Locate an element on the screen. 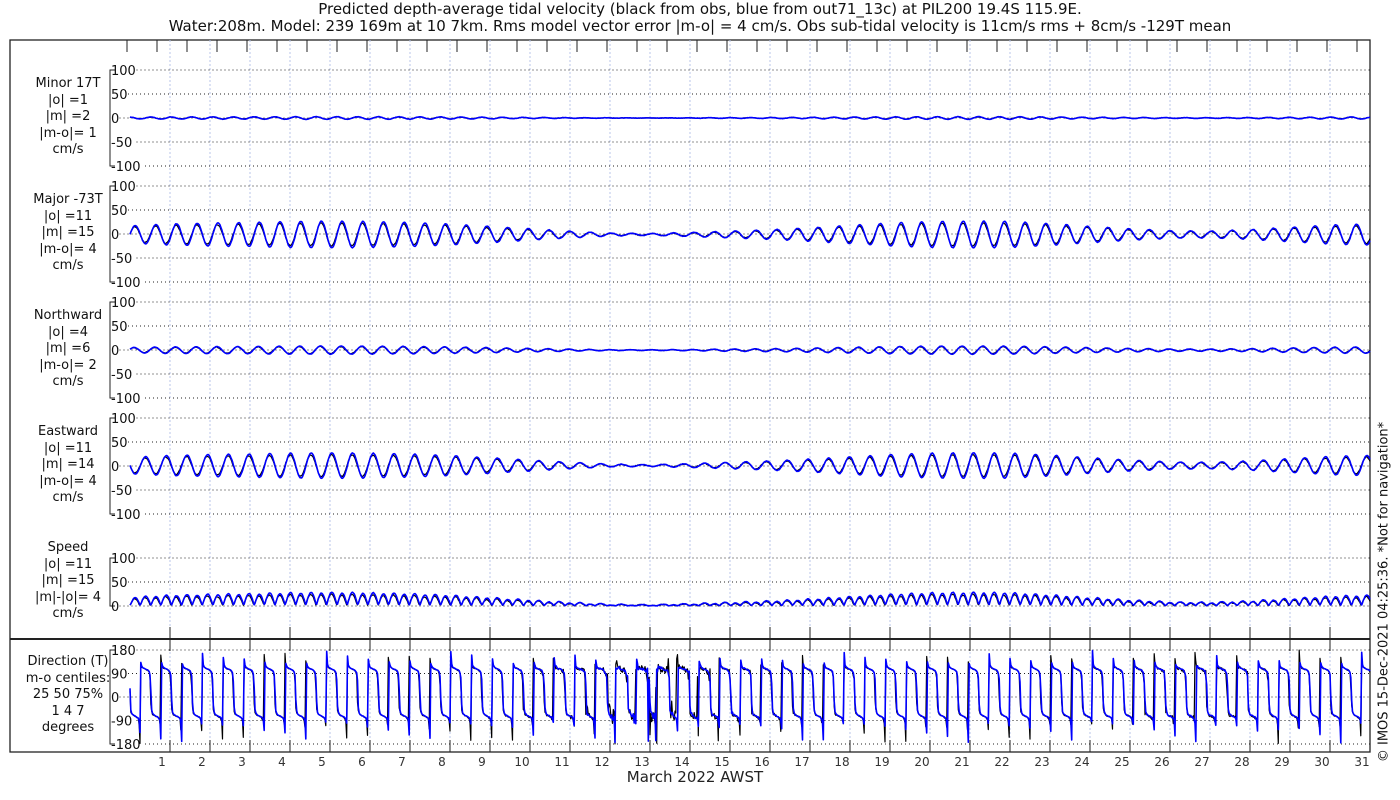 This screenshot has width=1400, height=800. x-tick-label: 21 is located at coordinates (961, 762).